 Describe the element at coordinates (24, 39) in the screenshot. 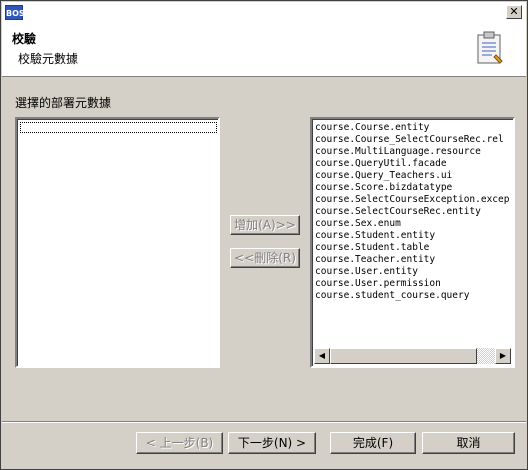

I see `page-title: 校驗` at that location.